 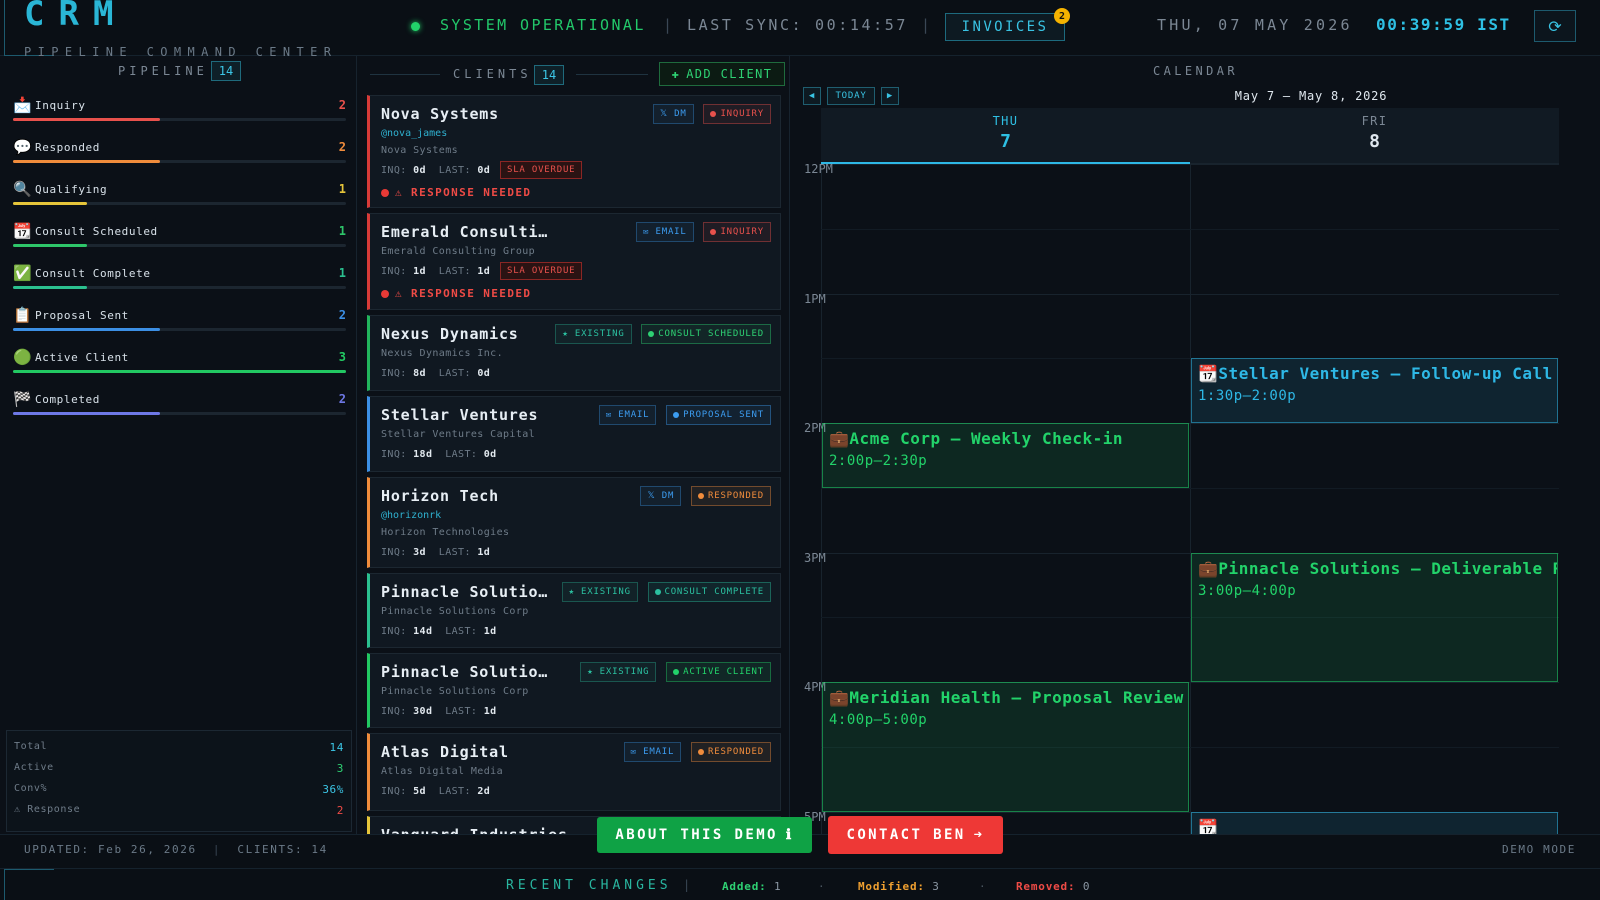 What do you see at coordinates (736, 496) in the screenshot?
I see `stage-badge-label: RESPONDED` at bounding box center [736, 496].